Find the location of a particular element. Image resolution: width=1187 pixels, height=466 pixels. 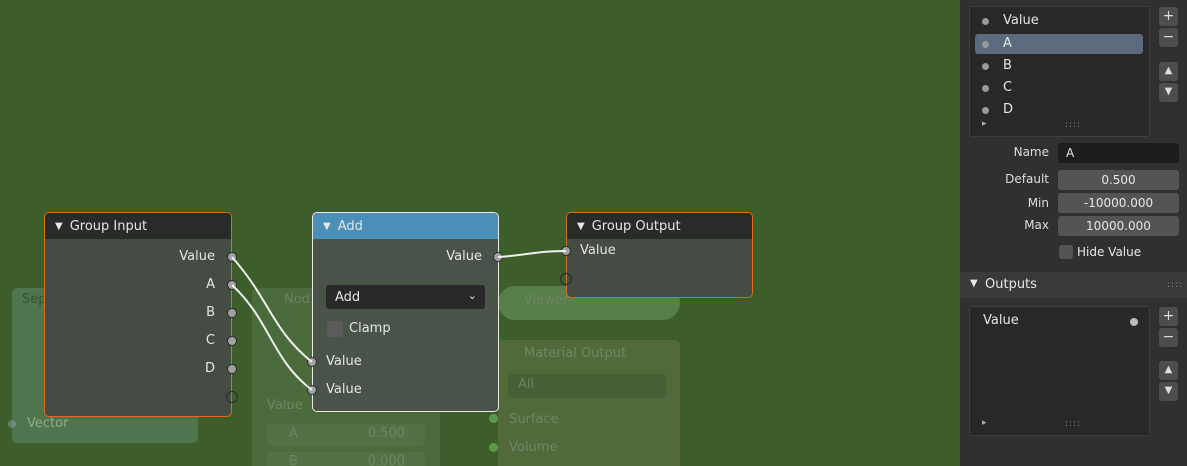

viewer-title: Viewer is located at coordinates (546, 300).